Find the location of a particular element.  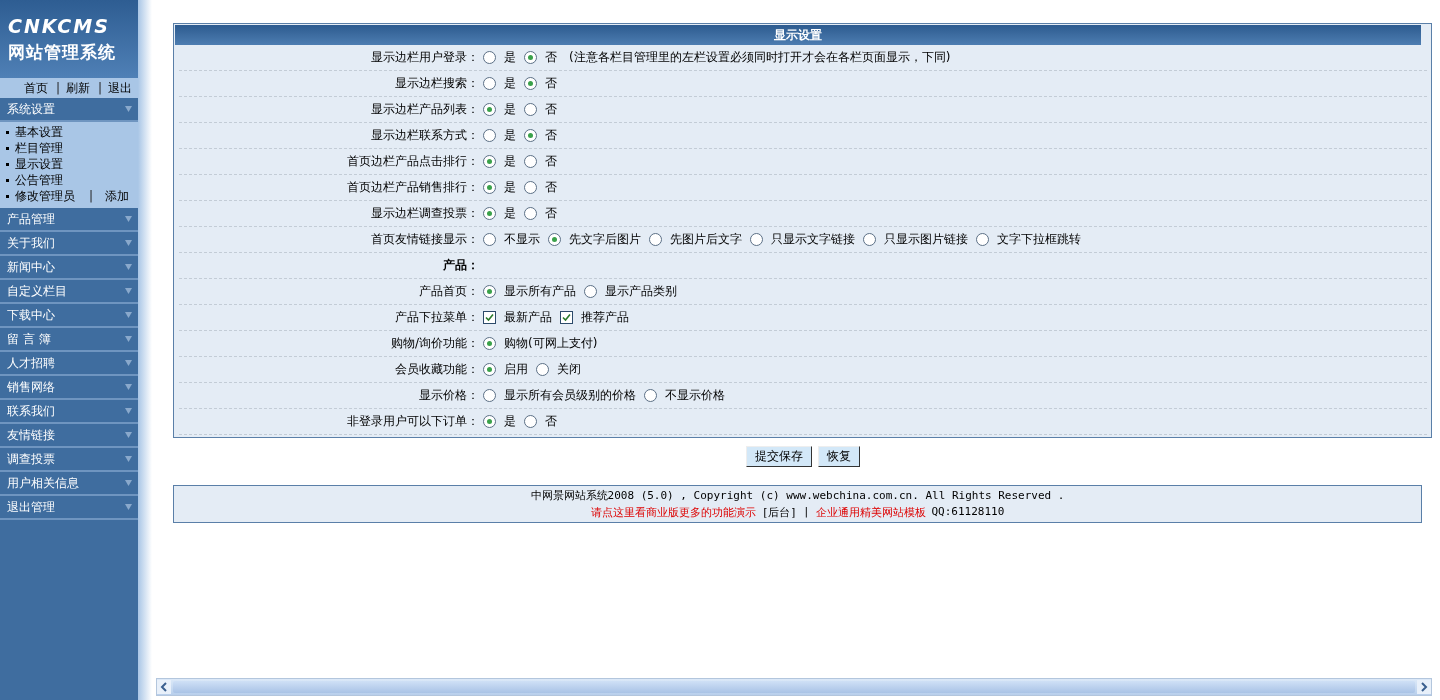

footer-text: QQ:61128110 is located at coordinates (968, 512).